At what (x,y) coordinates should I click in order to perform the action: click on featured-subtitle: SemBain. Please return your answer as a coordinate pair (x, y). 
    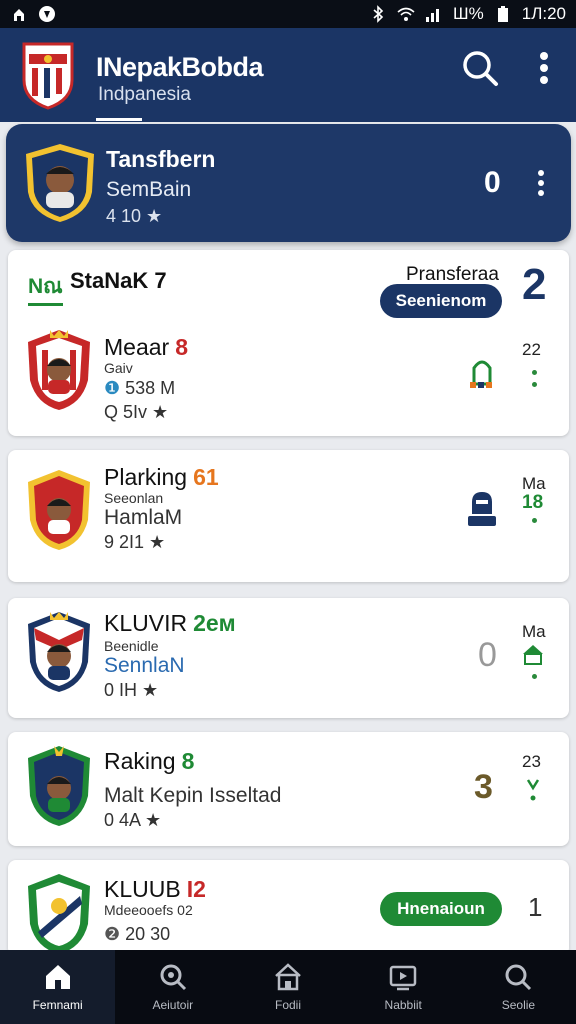
    Looking at the image, I should click on (149, 189).